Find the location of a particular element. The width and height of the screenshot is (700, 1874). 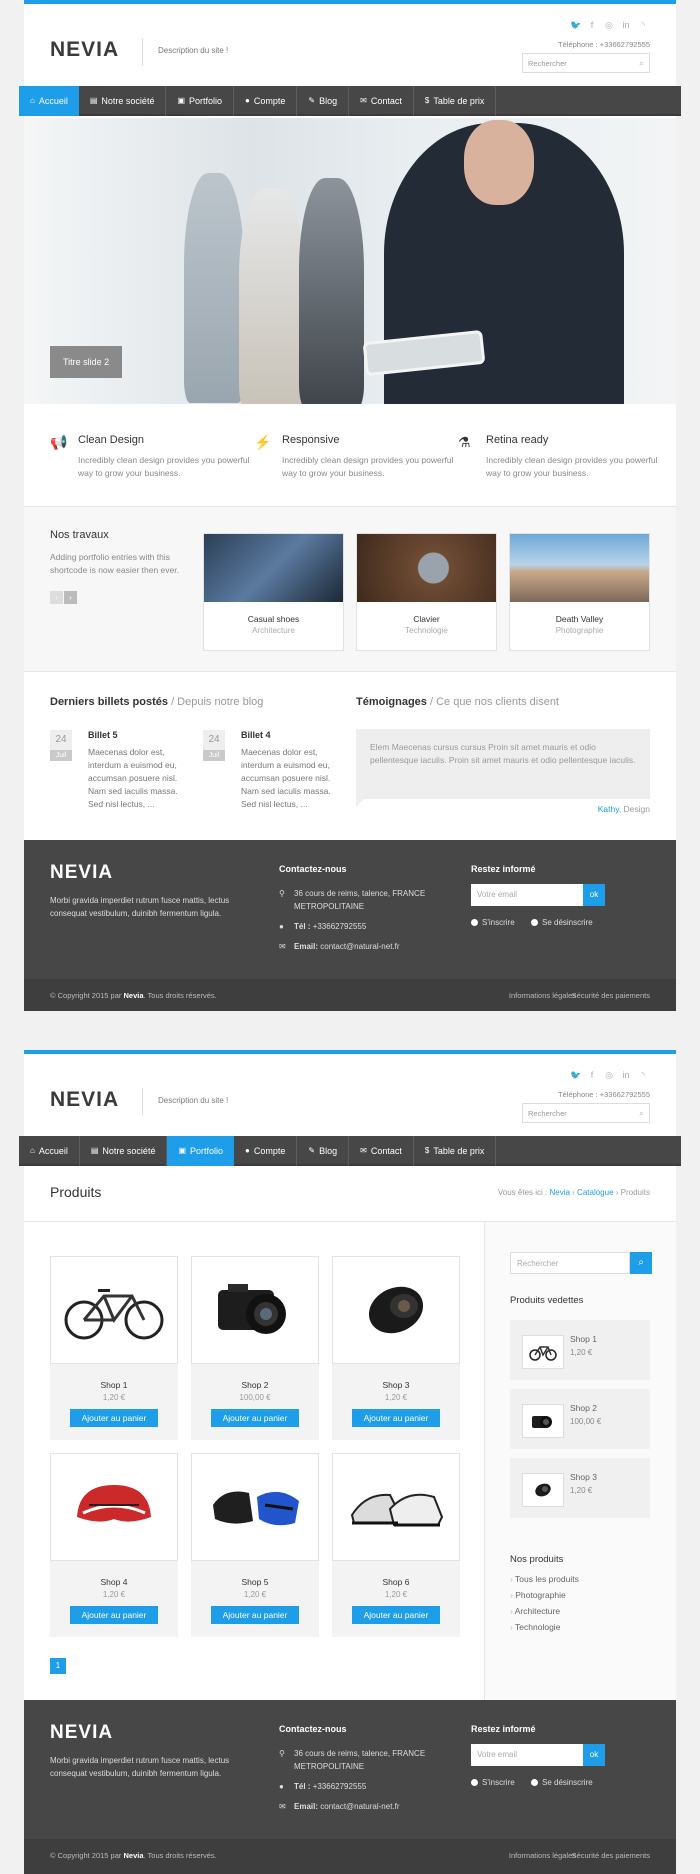

product-card: Shop 3 1,20 € Ajouter au panier is located at coordinates (396, 1348).